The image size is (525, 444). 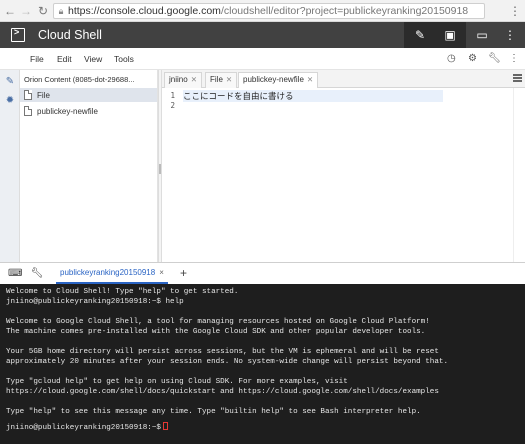 I want to click on terminal-tab: publickeyranking20150918 ×, so click(x=112, y=273).